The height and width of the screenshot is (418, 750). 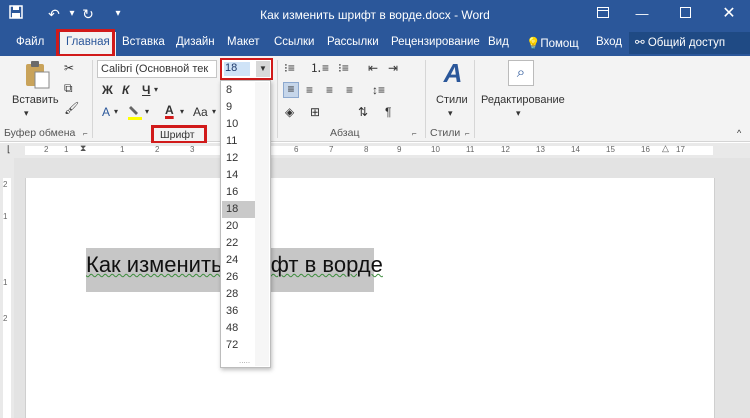 I want to click on styles-button: Стили, so click(x=452, y=100).